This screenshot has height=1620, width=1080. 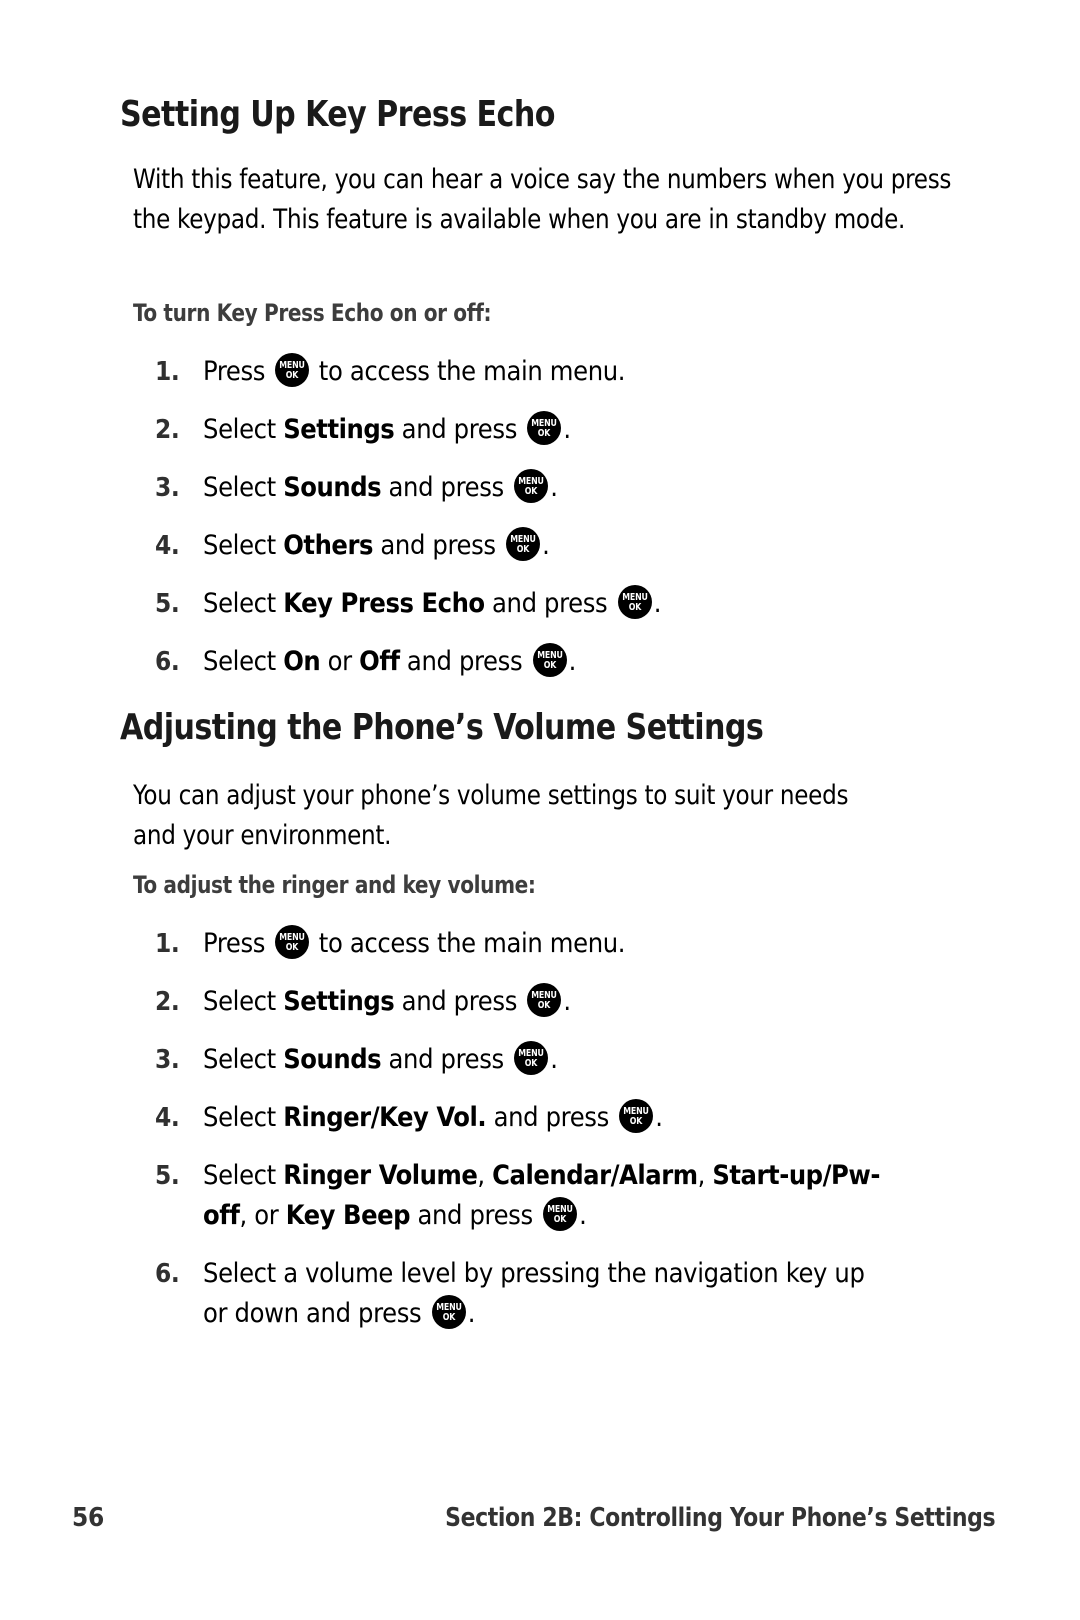 What do you see at coordinates (380, 1175) in the screenshot?
I see `menu-option-name: Ringer Volume` at bounding box center [380, 1175].